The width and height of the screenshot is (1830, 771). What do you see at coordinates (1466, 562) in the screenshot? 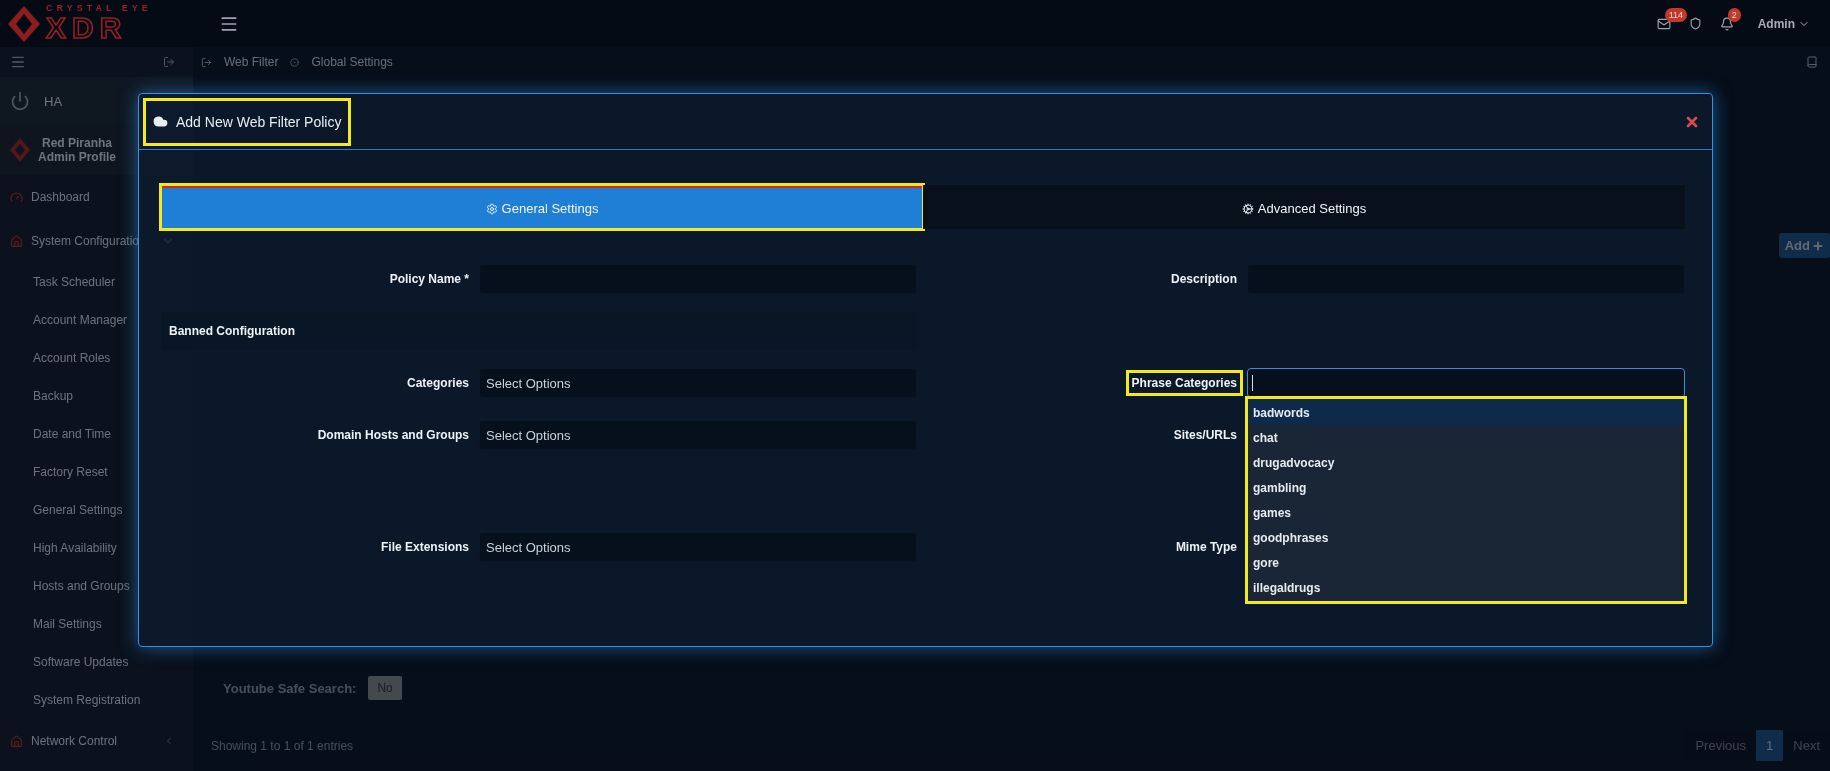
I see `dropdown-option: gore` at bounding box center [1466, 562].